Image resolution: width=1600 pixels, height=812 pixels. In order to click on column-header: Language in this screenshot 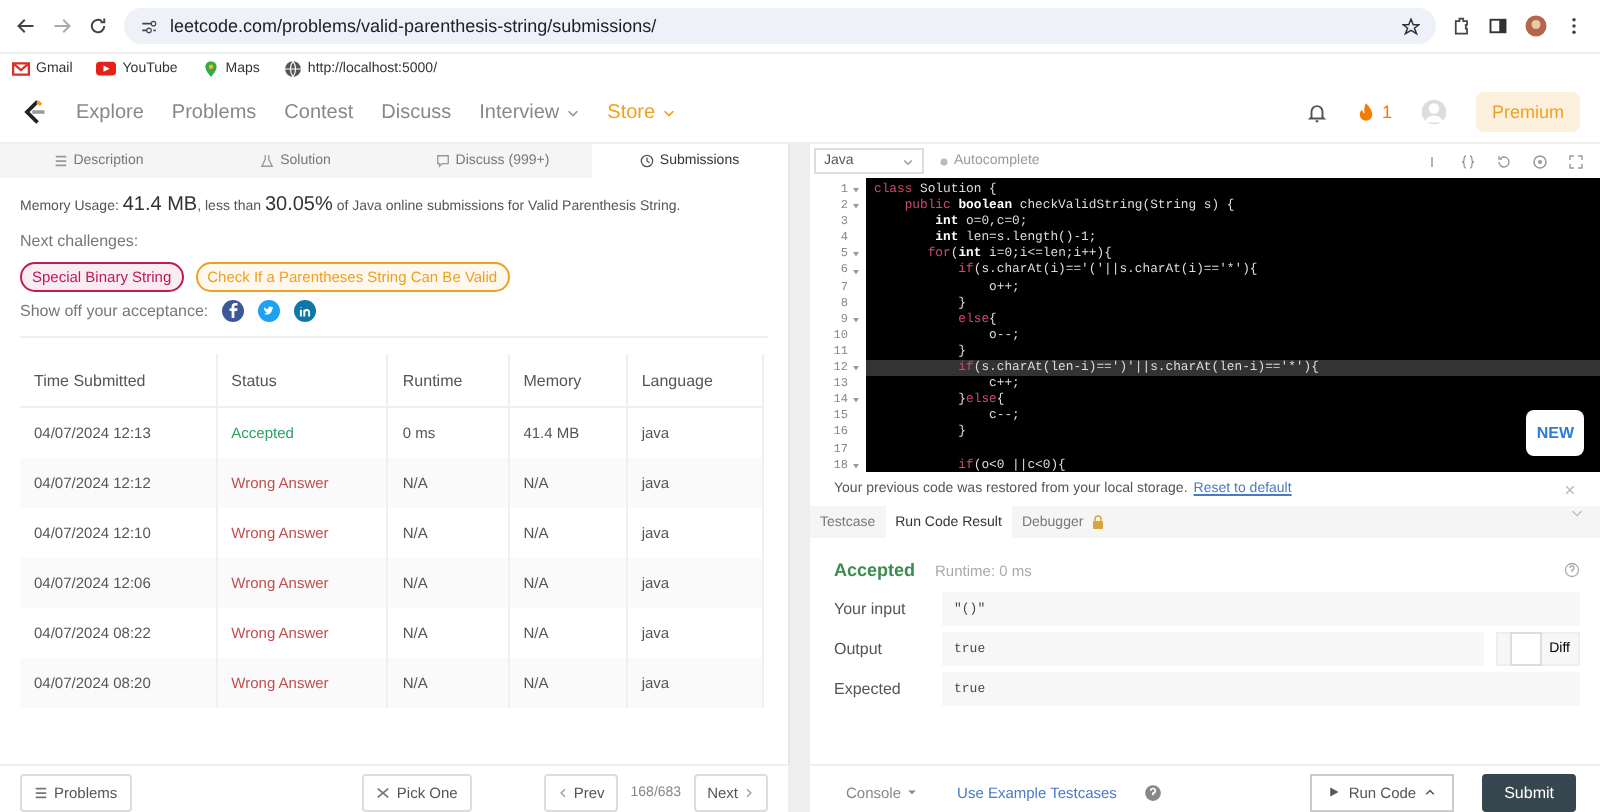, I will do `click(694, 380)`.